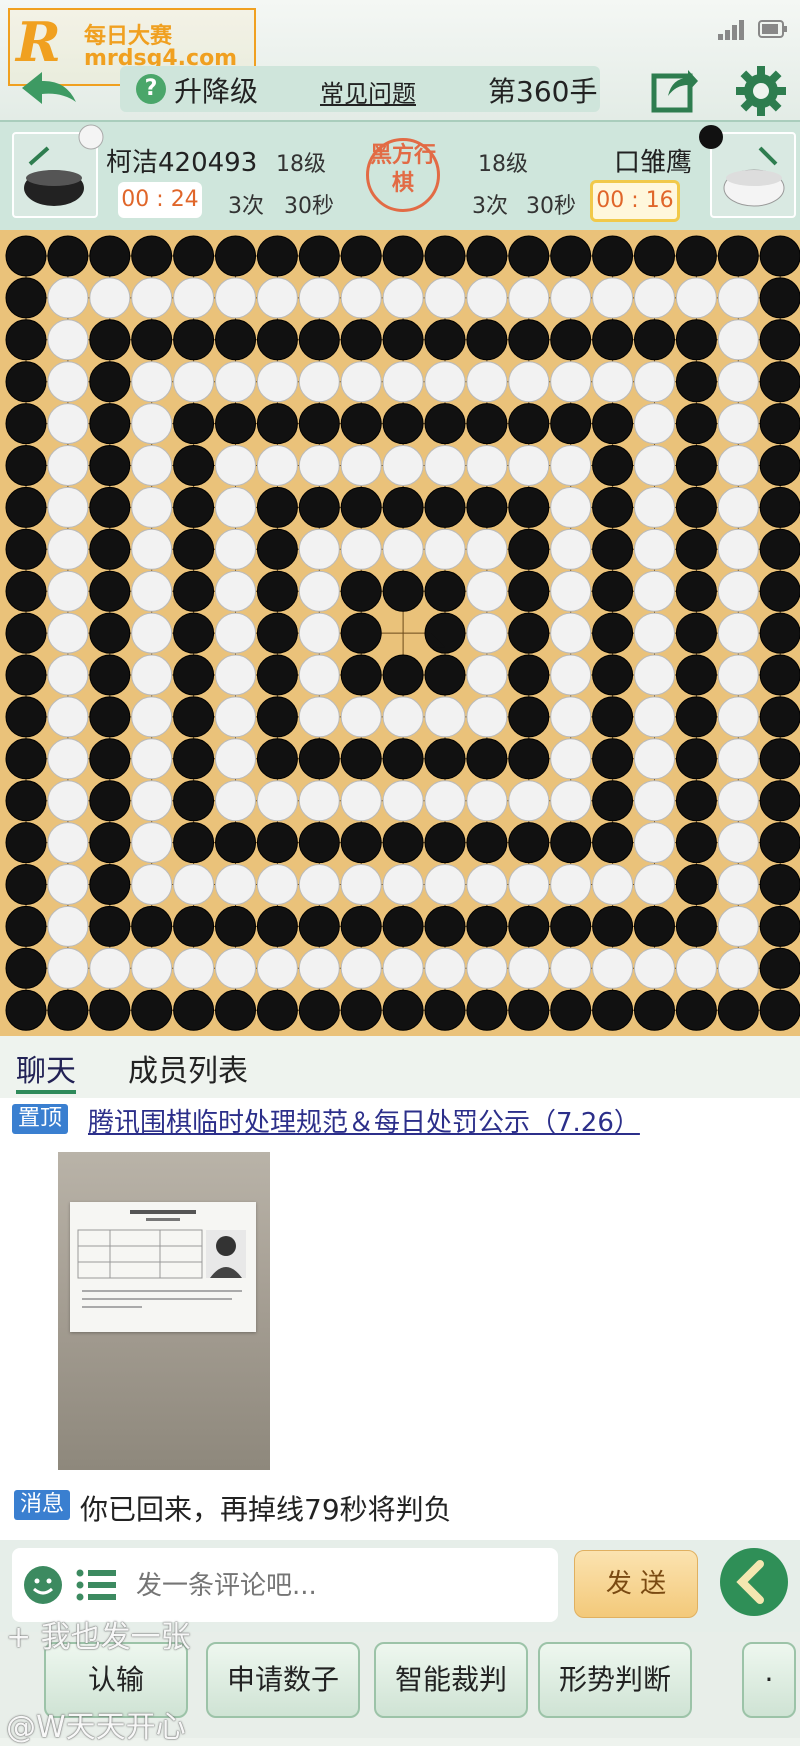 The width and height of the screenshot is (800, 1746). Describe the element at coordinates (96, 1727) in the screenshot. I see `video-overlay-user: @W天天开心` at that location.